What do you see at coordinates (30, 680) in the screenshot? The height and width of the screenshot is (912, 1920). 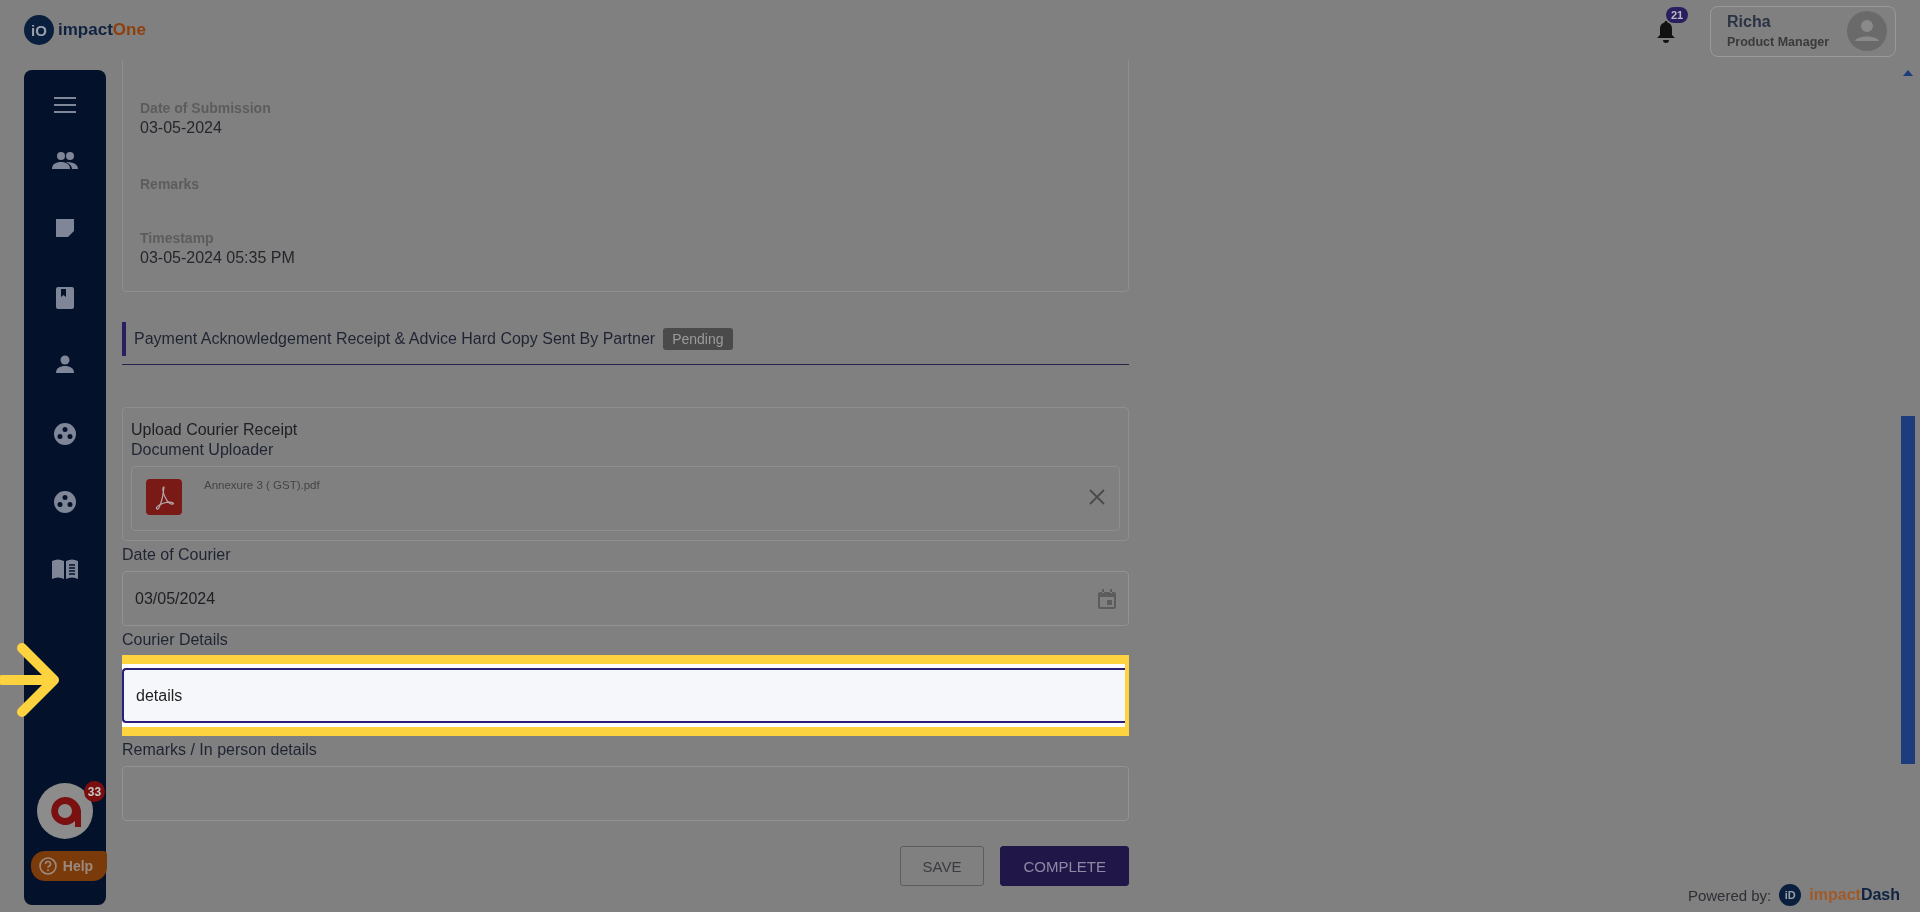 I see `pointer-arrow-icon` at bounding box center [30, 680].